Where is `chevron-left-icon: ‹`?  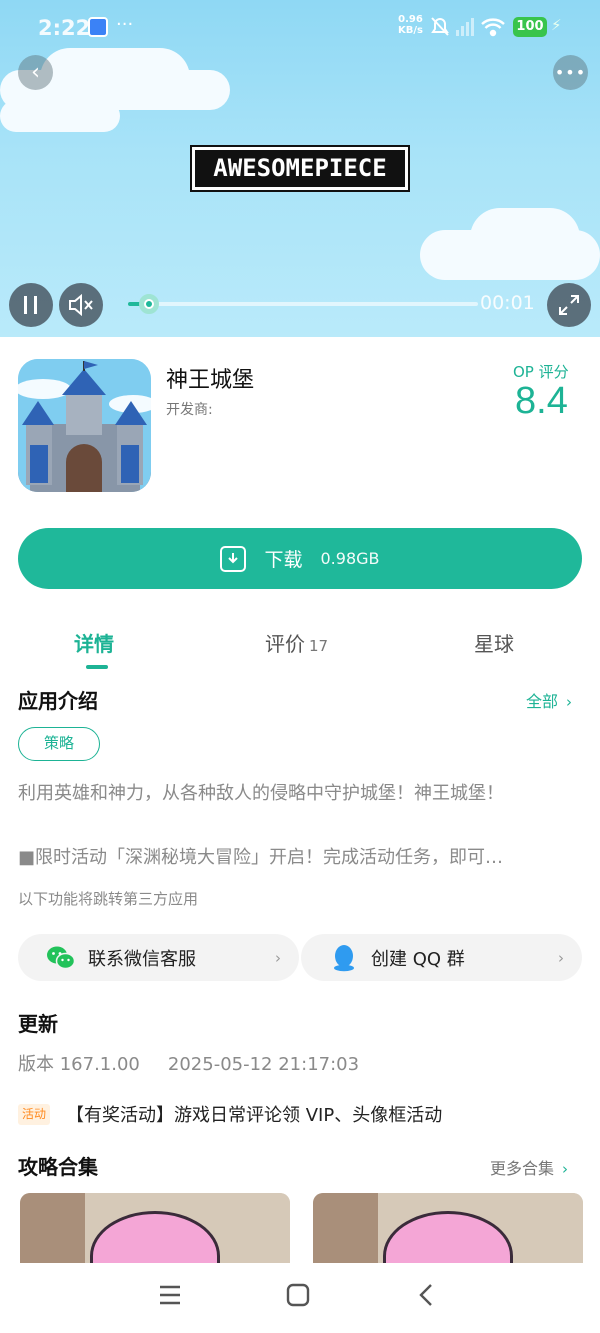
chevron-left-icon: ‹ is located at coordinates (35, 72).